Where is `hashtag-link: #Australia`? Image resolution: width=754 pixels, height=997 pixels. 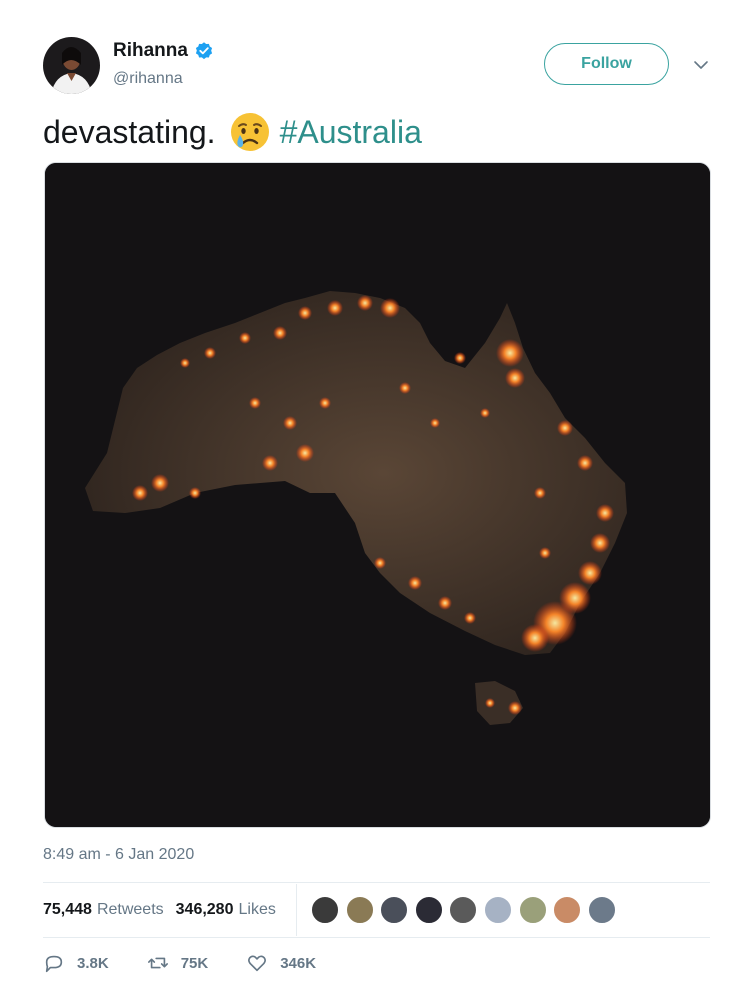 hashtag-link: #Australia is located at coordinates (351, 132).